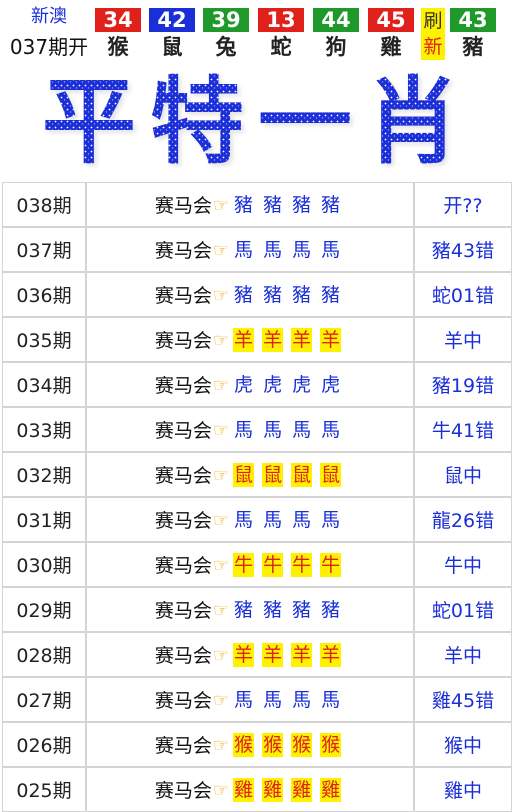 This screenshot has height=812, width=516. What do you see at coordinates (257, 744) in the screenshot?
I see `table-row: 026期 赛马会 ☞ 猴猴猴猴猴中` at bounding box center [257, 744].